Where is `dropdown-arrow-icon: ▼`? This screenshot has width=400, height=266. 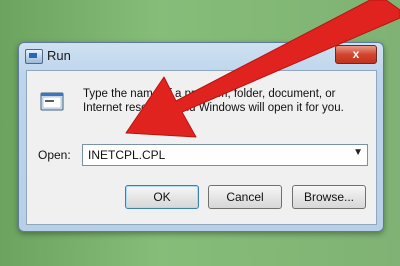 dropdown-arrow-icon: ▼ is located at coordinates (358, 152).